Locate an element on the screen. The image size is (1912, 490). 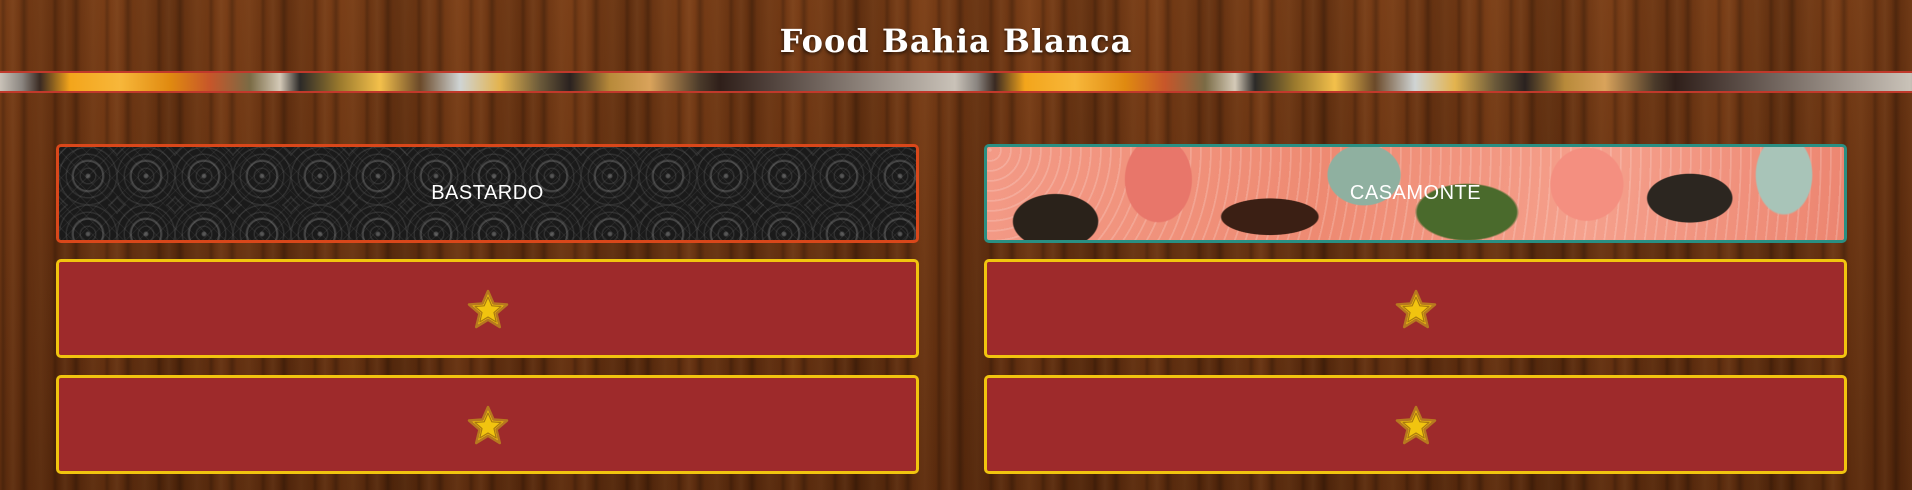
restaurant-name-label: CASAMONTE is located at coordinates (1415, 193).